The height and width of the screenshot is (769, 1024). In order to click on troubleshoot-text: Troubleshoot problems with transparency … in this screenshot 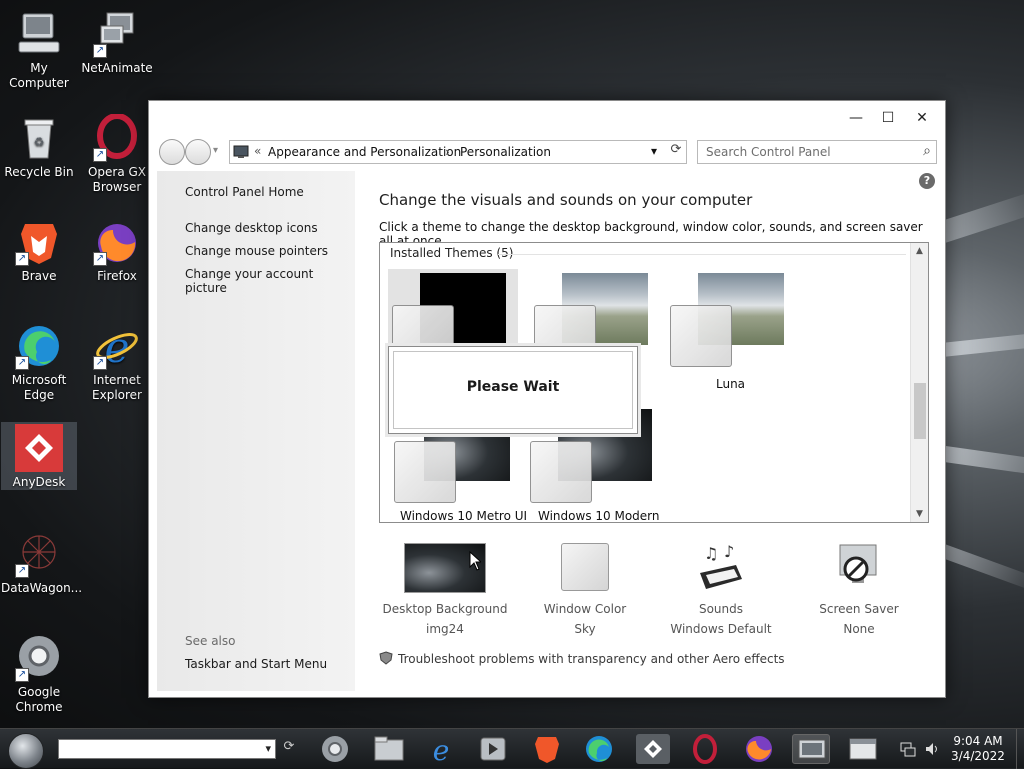, I will do `click(591, 659)`.